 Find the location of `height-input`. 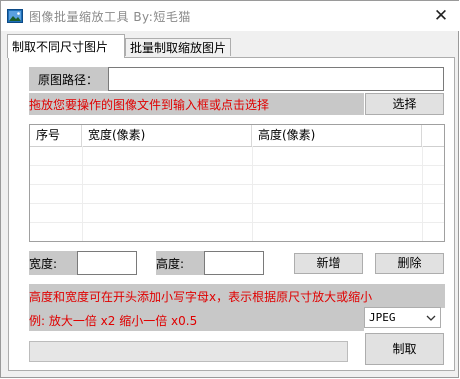

height-input is located at coordinates (234, 263).